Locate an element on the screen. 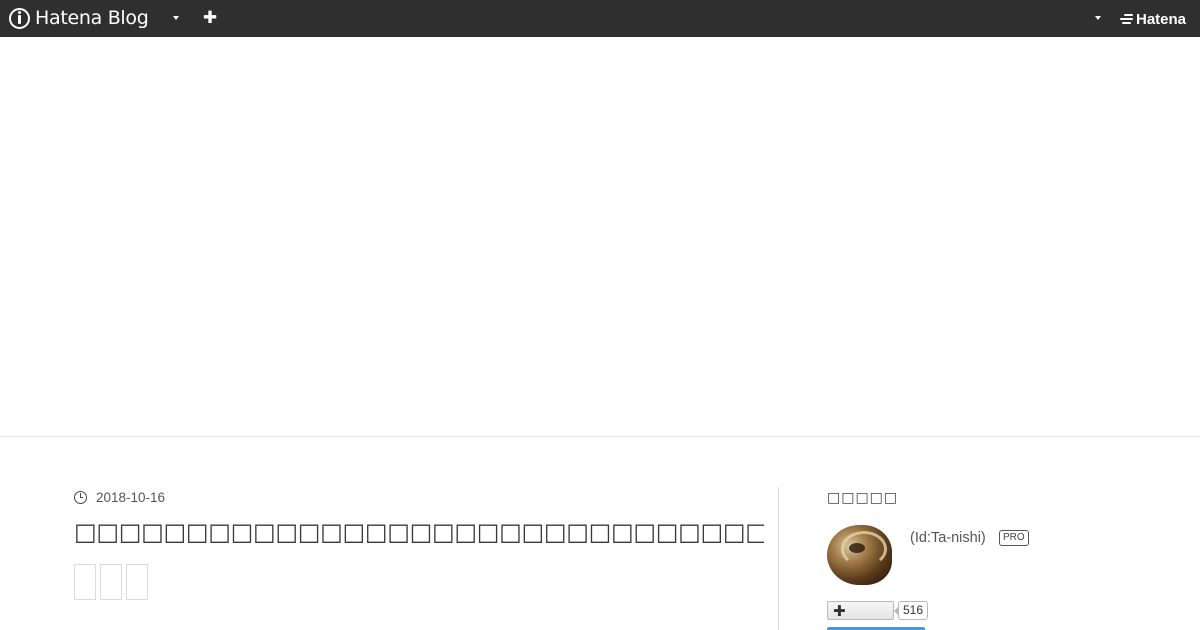  hatena-blog-logo-icon is located at coordinates (19, 18).